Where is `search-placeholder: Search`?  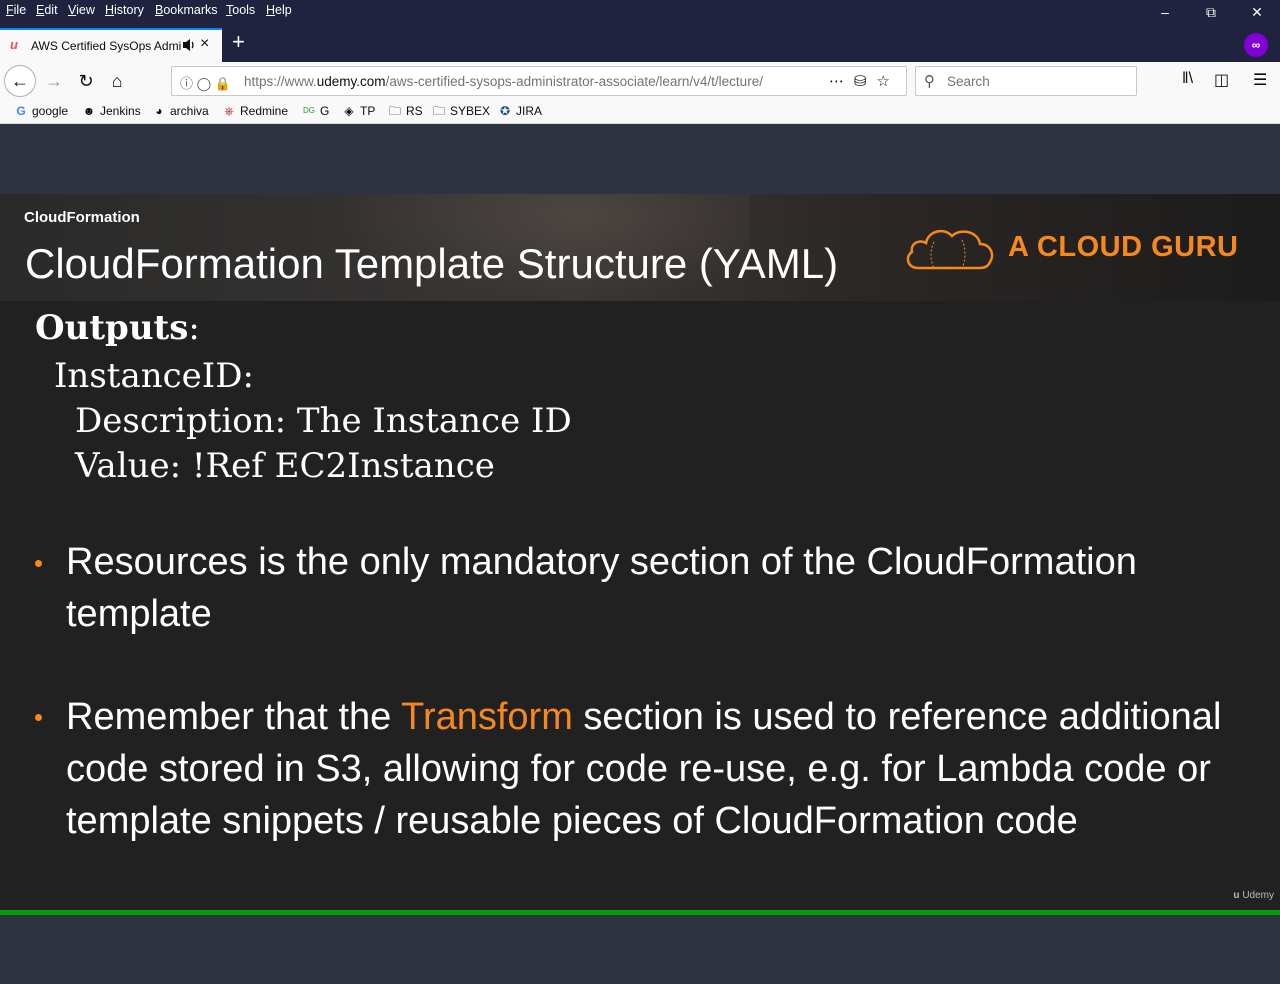
search-placeholder: Search is located at coordinates (968, 81).